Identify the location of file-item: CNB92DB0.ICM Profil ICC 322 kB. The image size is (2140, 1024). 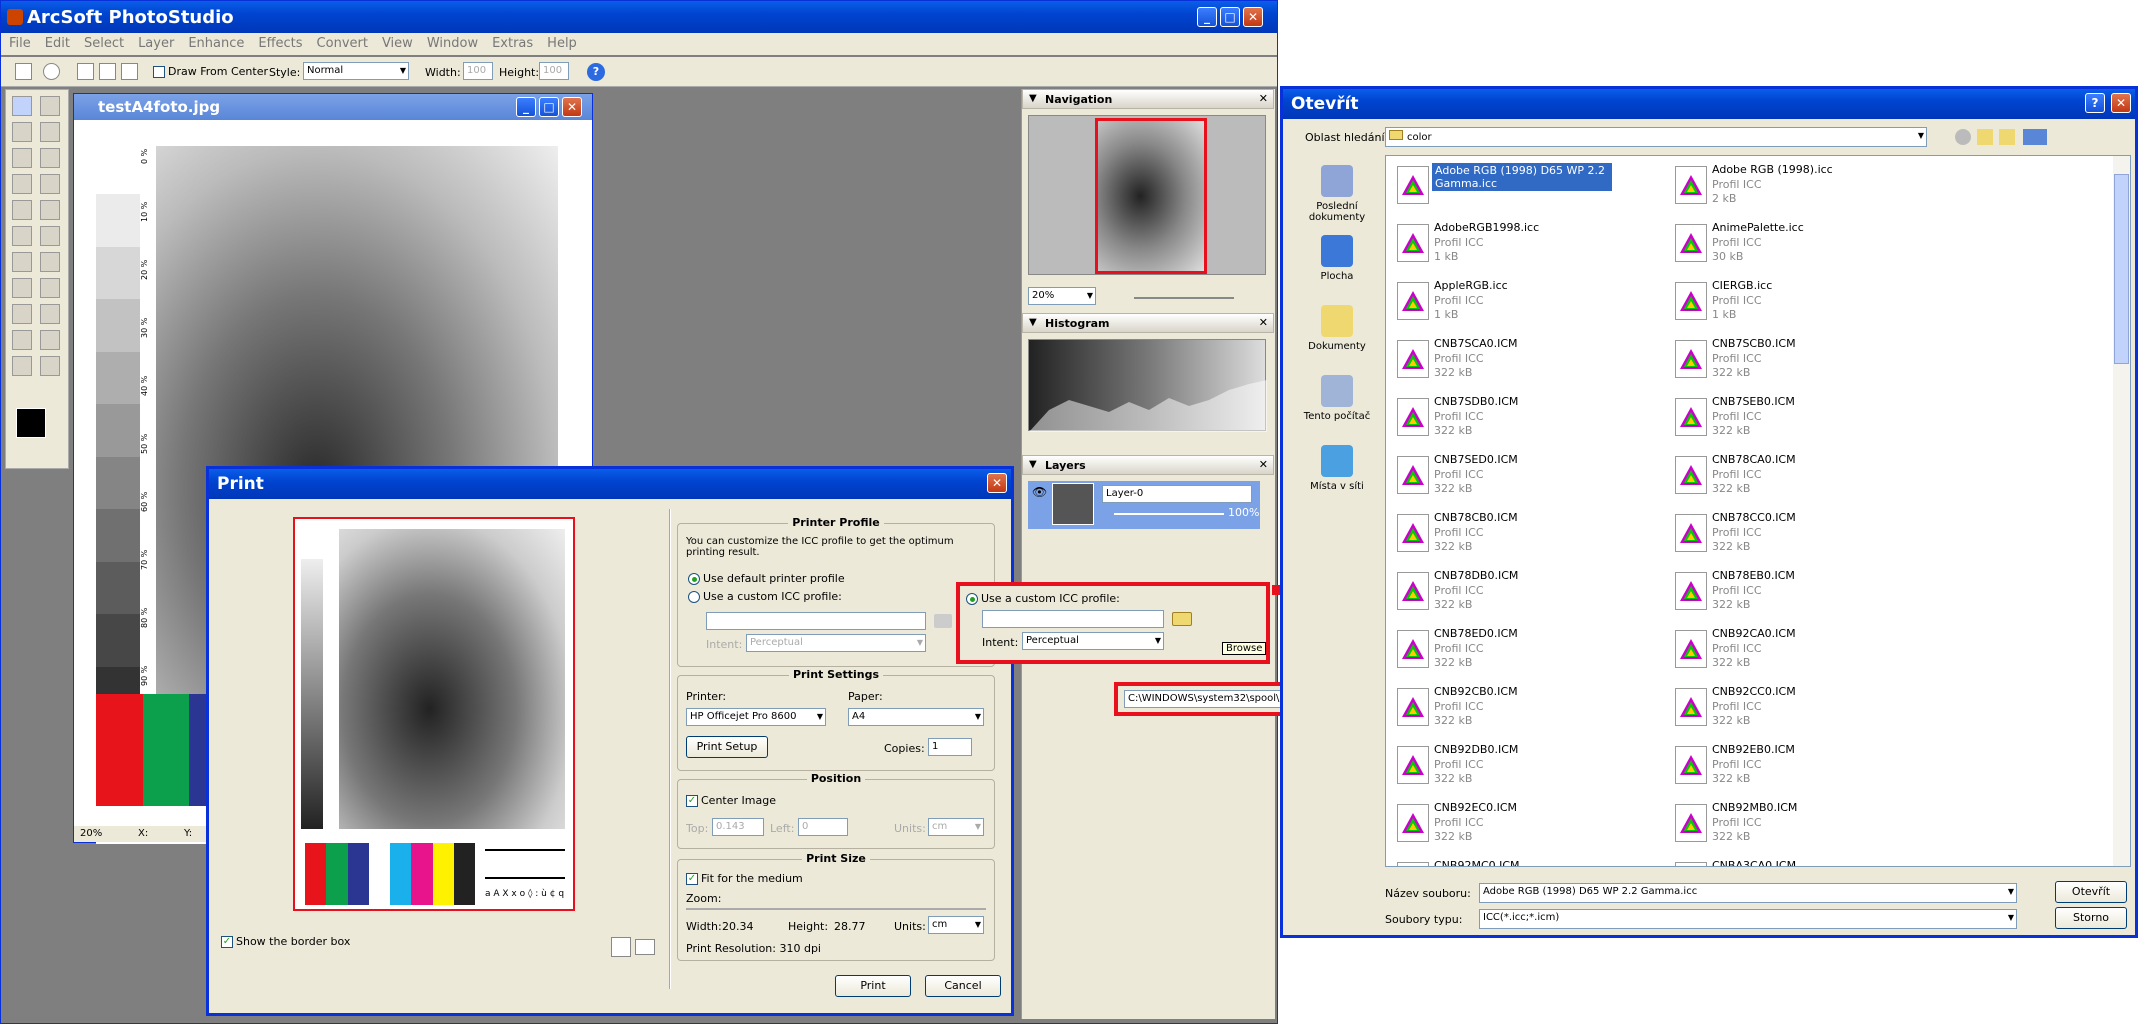
(1515, 768).